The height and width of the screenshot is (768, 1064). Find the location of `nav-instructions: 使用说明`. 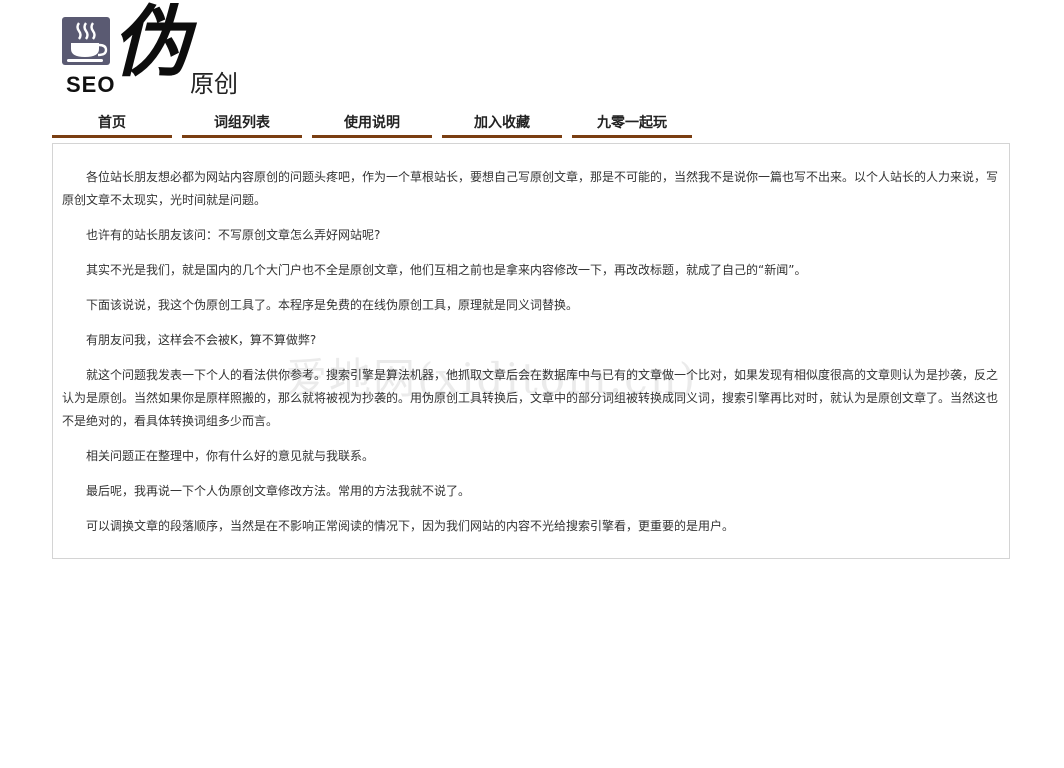

nav-instructions: 使用说明 is located at coordinates (372, 125).